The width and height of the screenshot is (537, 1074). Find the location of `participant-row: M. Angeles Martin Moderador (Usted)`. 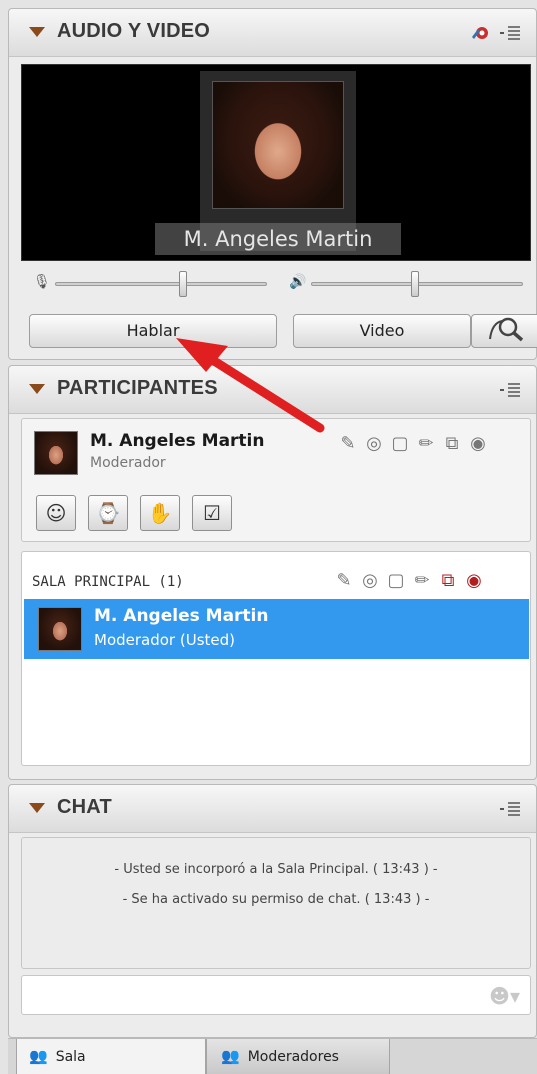

participant-row: M. Angeles Martin Moderador (Usted) is located at coordinates (276, 629).